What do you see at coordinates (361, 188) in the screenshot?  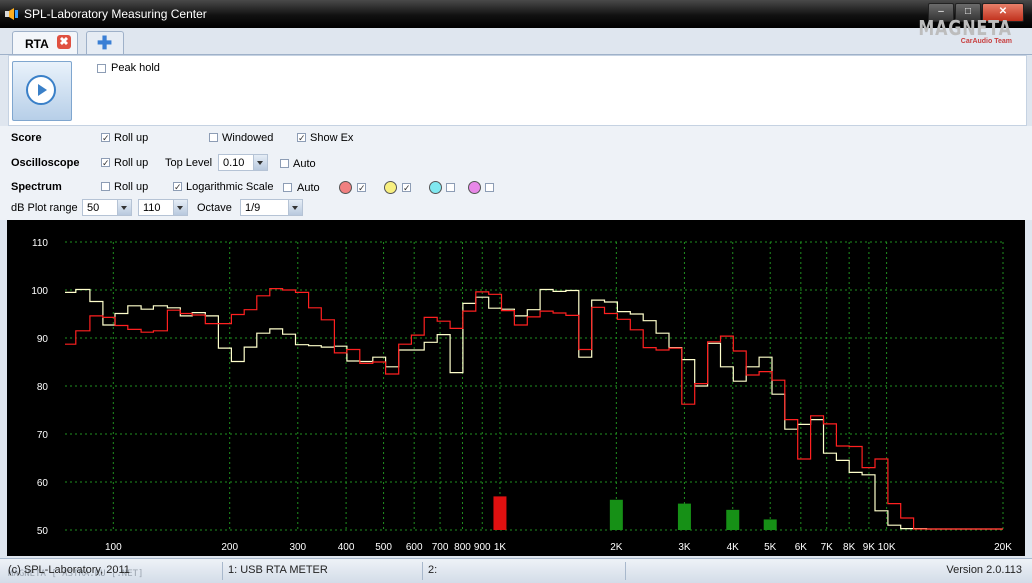 I see `channel-1-checkbox: ✓` at bounding box center [361, 188].